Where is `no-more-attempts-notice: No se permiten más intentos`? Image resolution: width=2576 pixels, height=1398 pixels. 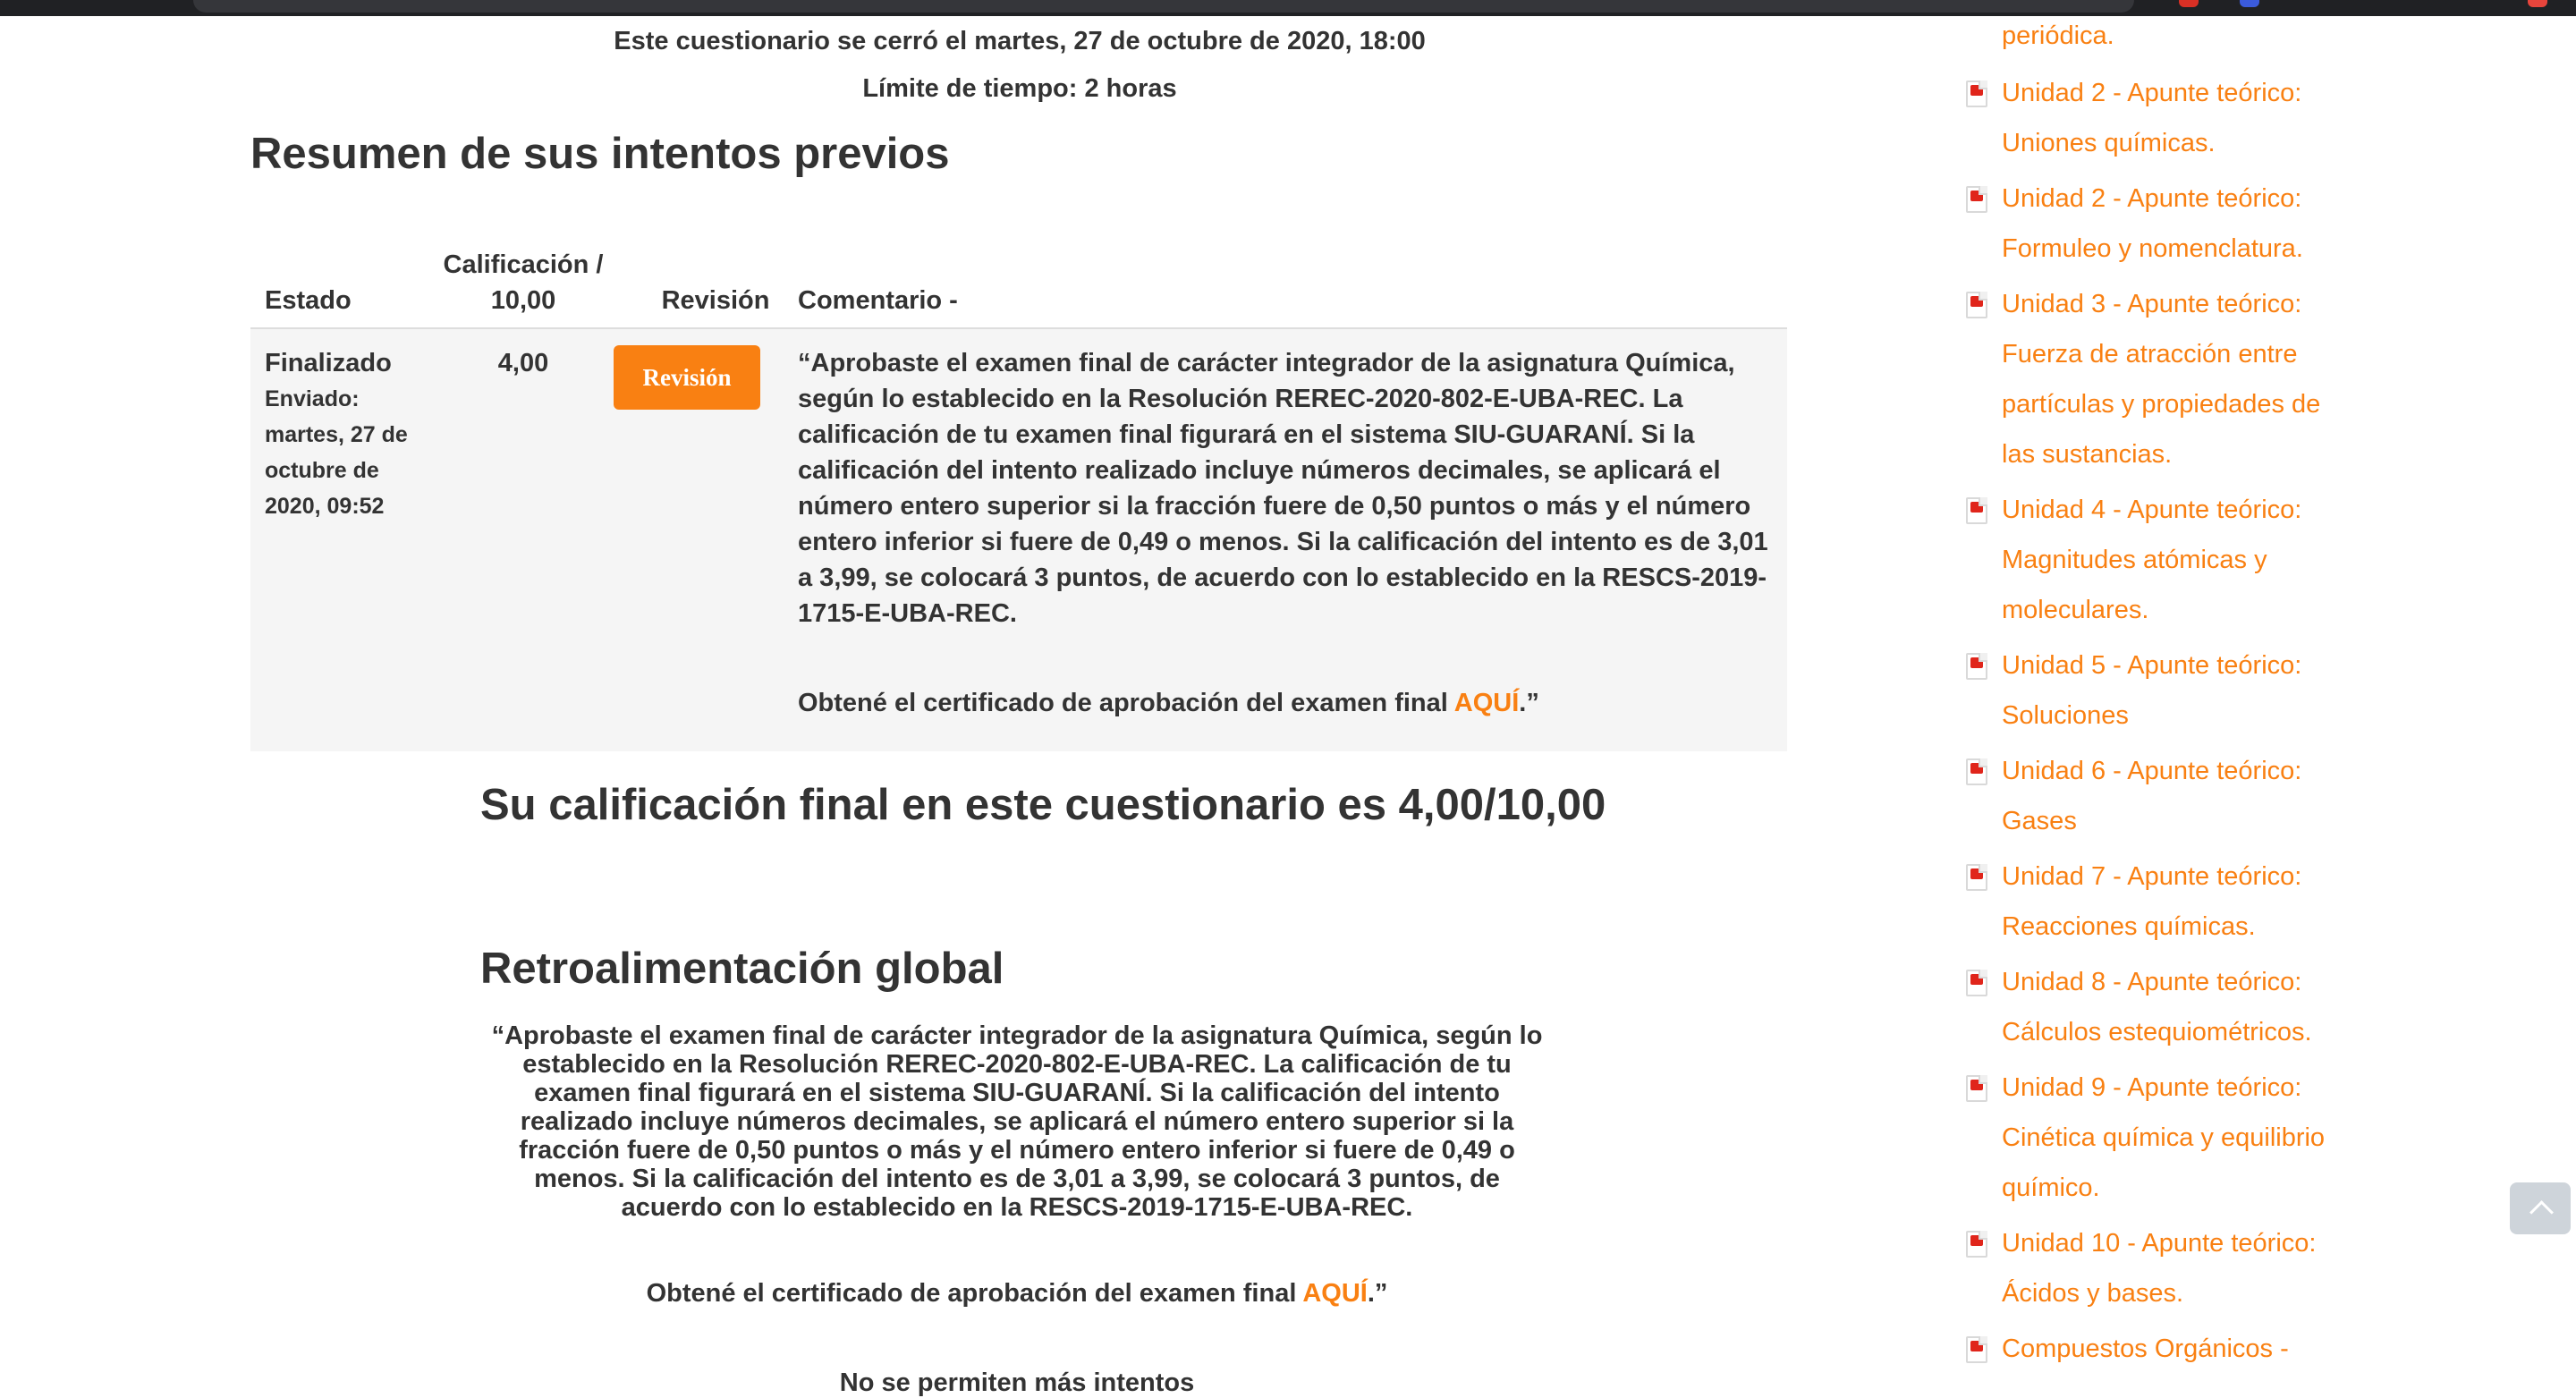 no-more-attempts-notice: No se permiten más intentos is located at coordinates (1017, 1382).